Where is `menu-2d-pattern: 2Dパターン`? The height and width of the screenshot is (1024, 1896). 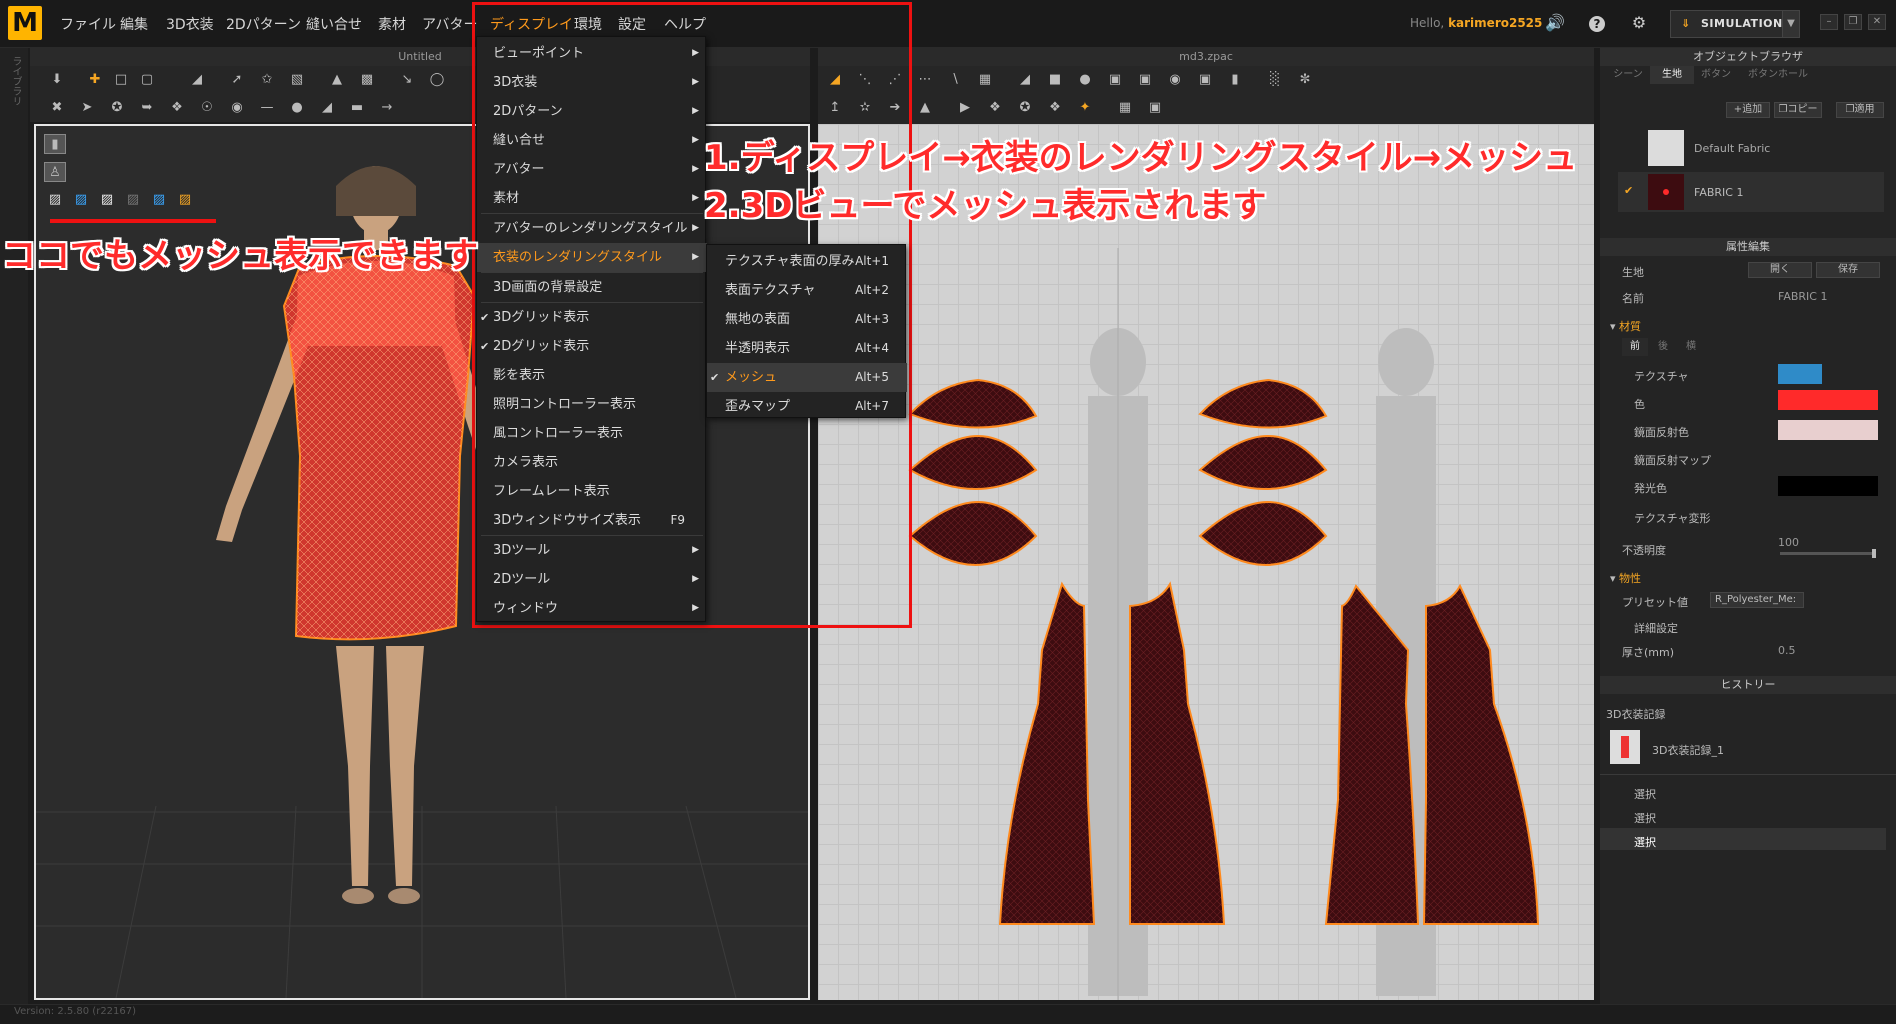
menu-2d-pattern: 2Dパターン is located at coordinates (263, 24).